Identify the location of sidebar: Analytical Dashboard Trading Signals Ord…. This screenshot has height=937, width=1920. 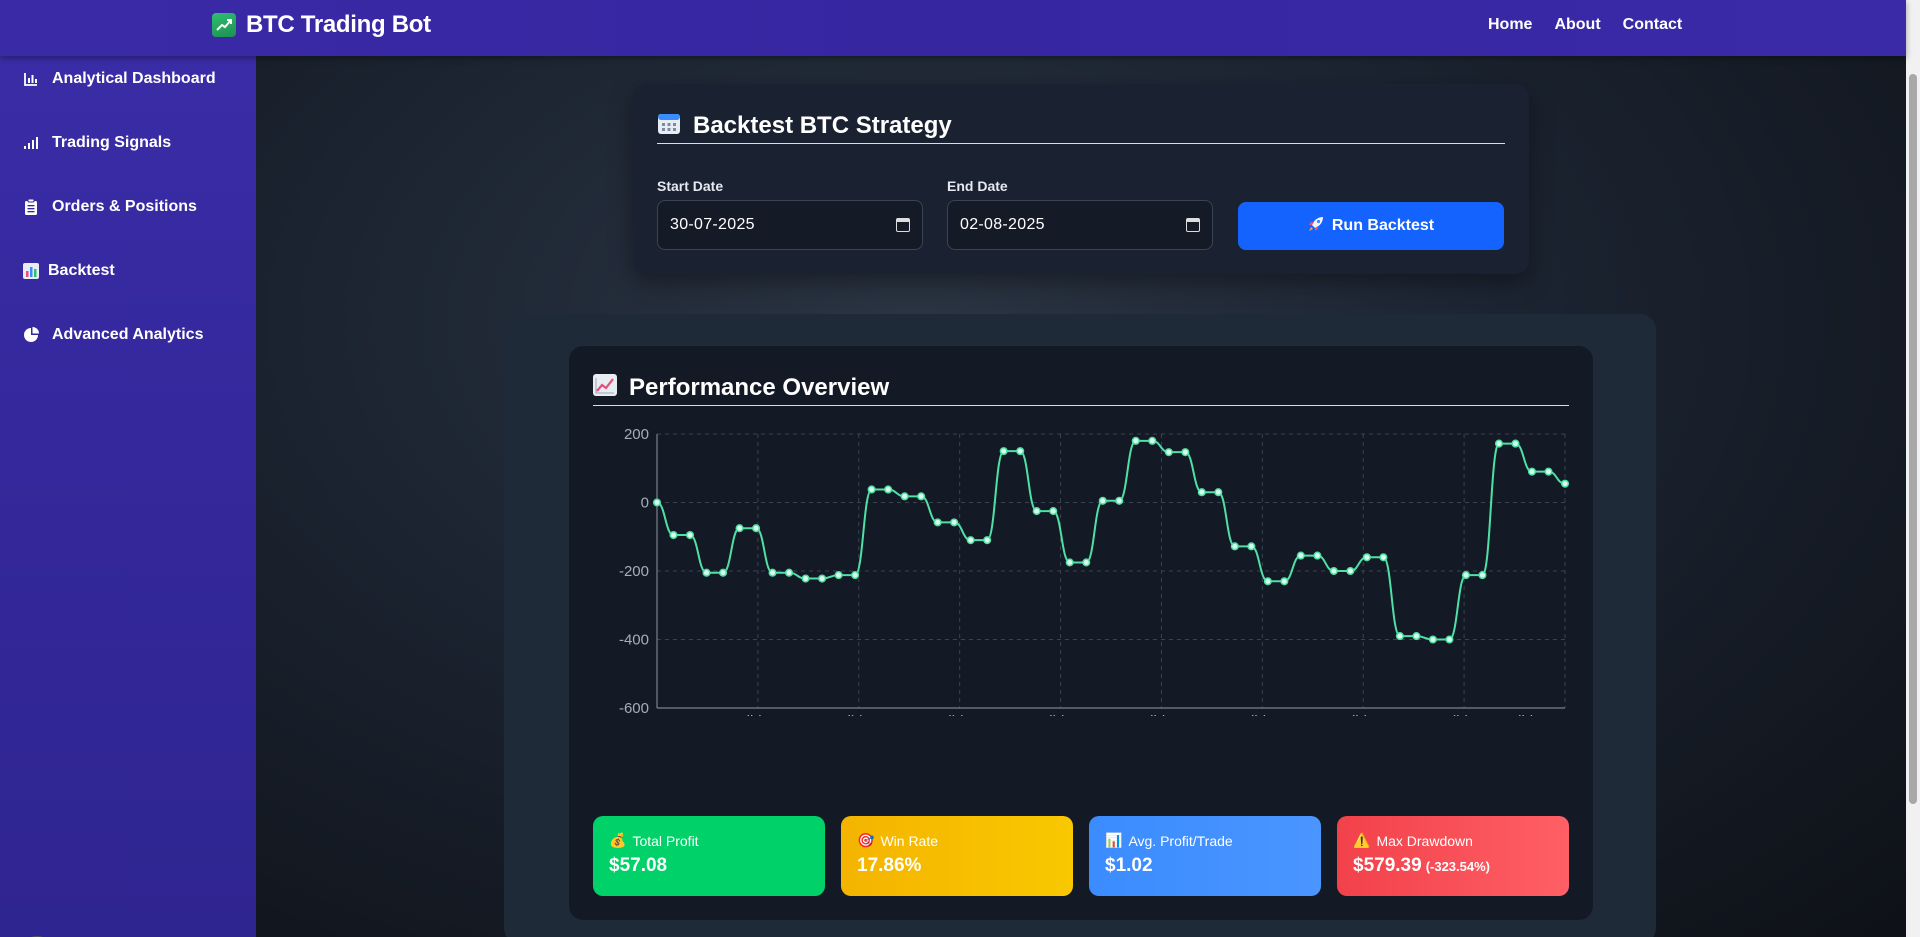
(128, 496).